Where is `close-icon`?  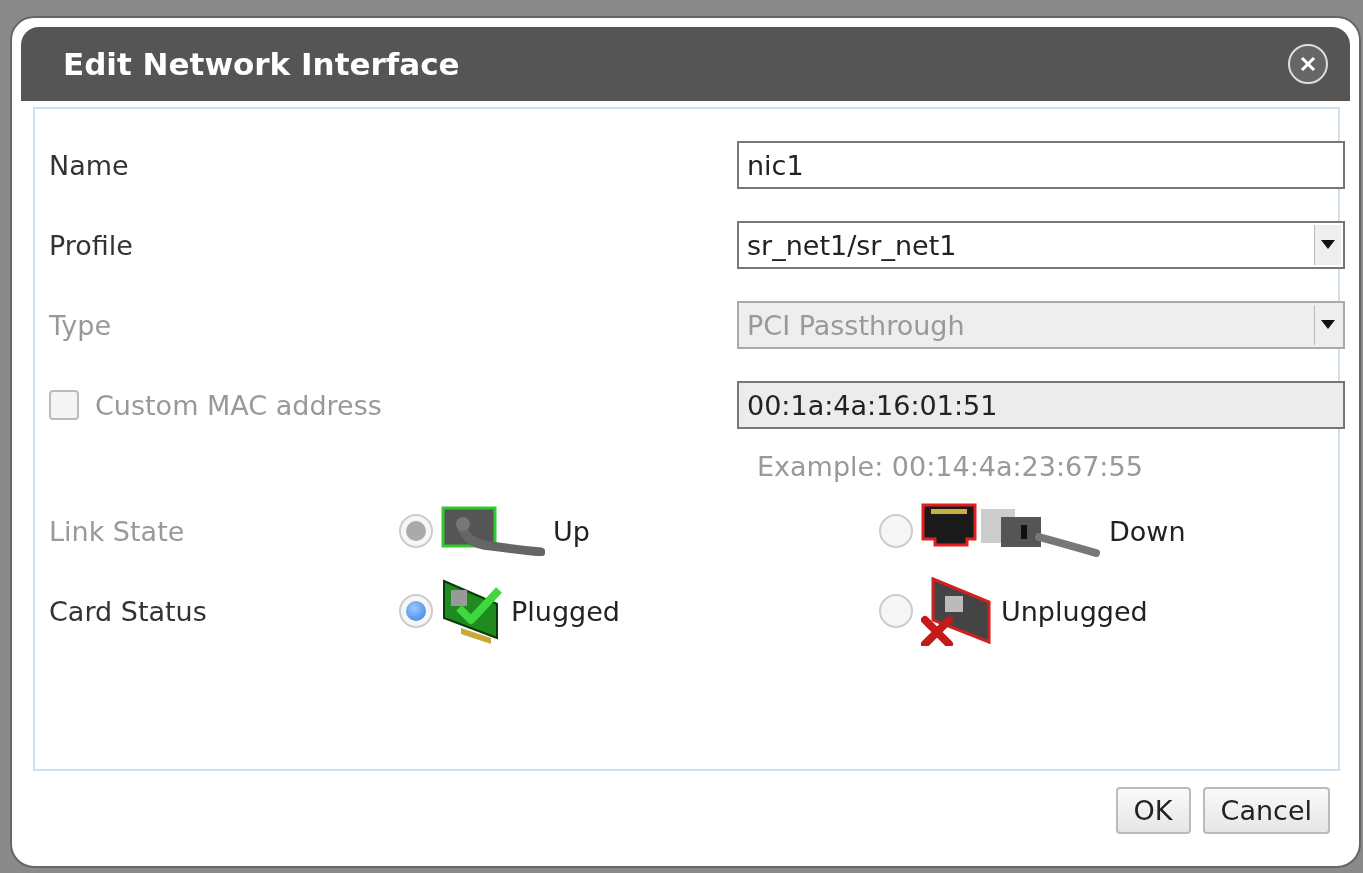
close-icon is located at coordinates (1308, 64).